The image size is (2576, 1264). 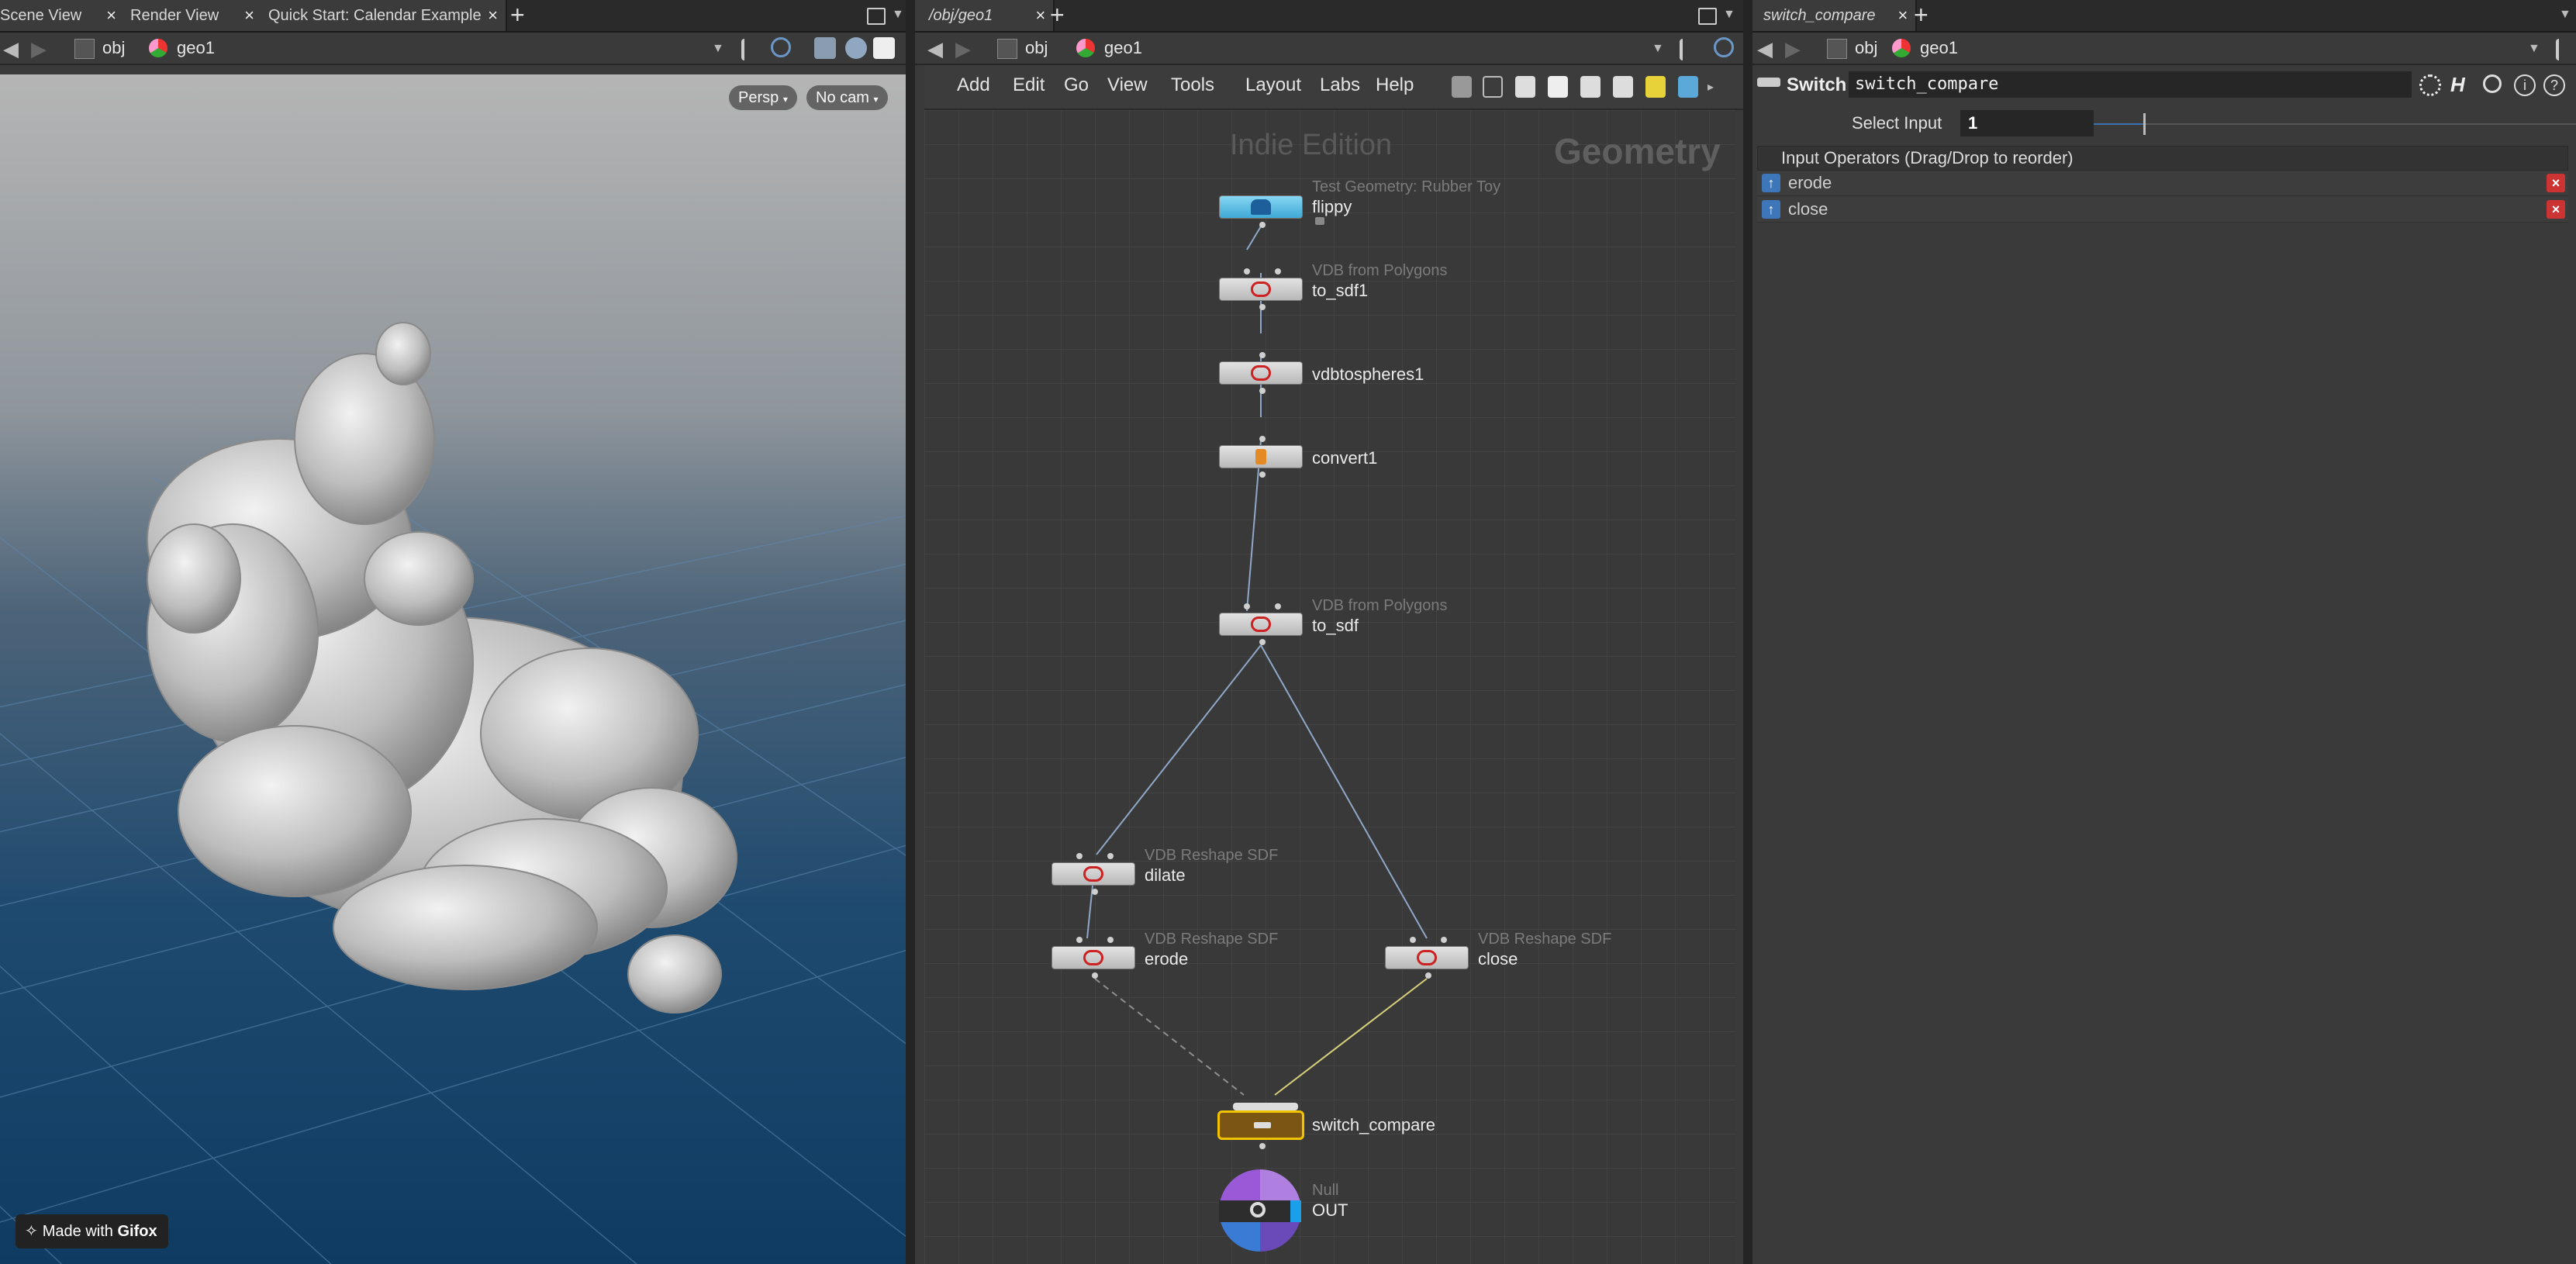 I want to click on slider-handle, so click(x=2144, y=124).